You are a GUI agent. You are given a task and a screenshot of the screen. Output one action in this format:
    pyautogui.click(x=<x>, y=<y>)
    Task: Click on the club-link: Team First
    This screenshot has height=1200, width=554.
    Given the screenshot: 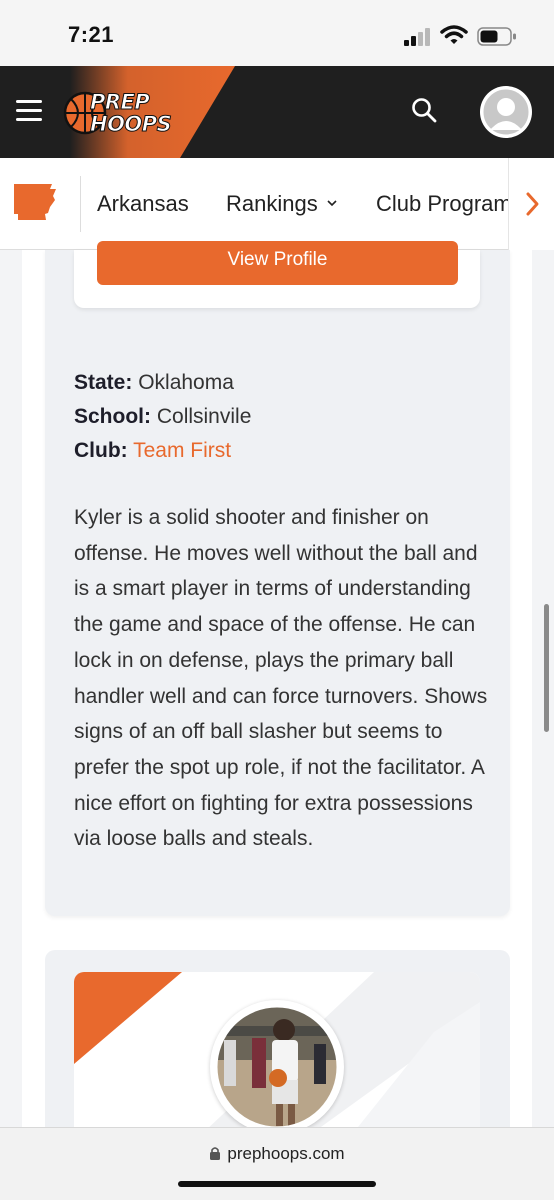 What is the action you would take?
    pyautogui.click(x=182, y=450)
    